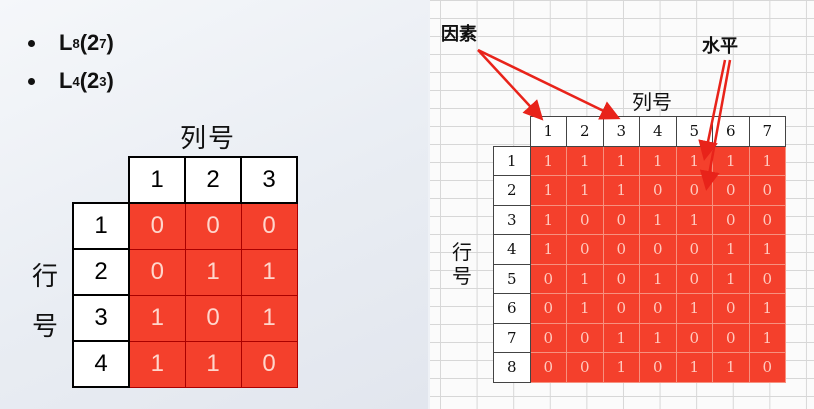 Image resolution: width=814 pixels, height=409 pixels. What do you see at coordinates (549, 84) in the screenshot?
I see `factor-arrow-to-col3` at bounding box center [549, 84].